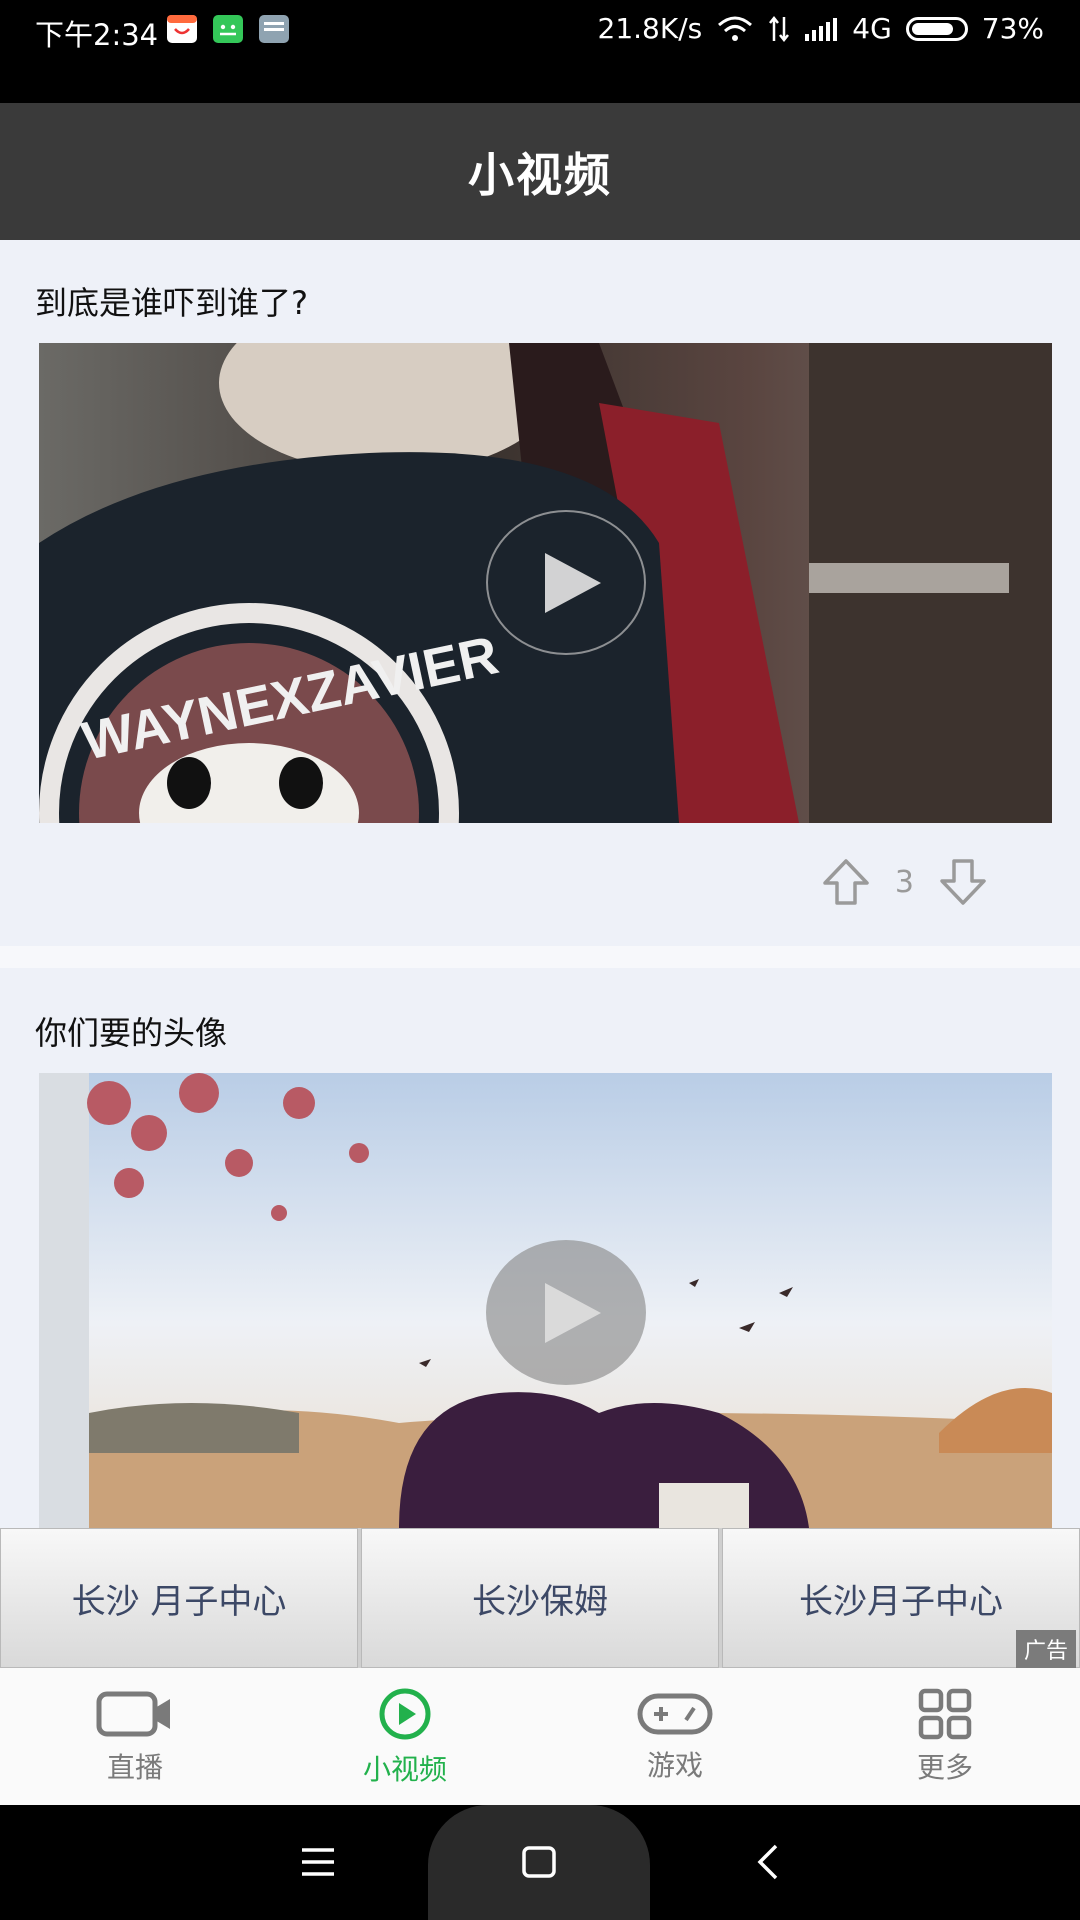 The image size is (1080, 1920). I want to click on battery-icon, so click(936, 28).